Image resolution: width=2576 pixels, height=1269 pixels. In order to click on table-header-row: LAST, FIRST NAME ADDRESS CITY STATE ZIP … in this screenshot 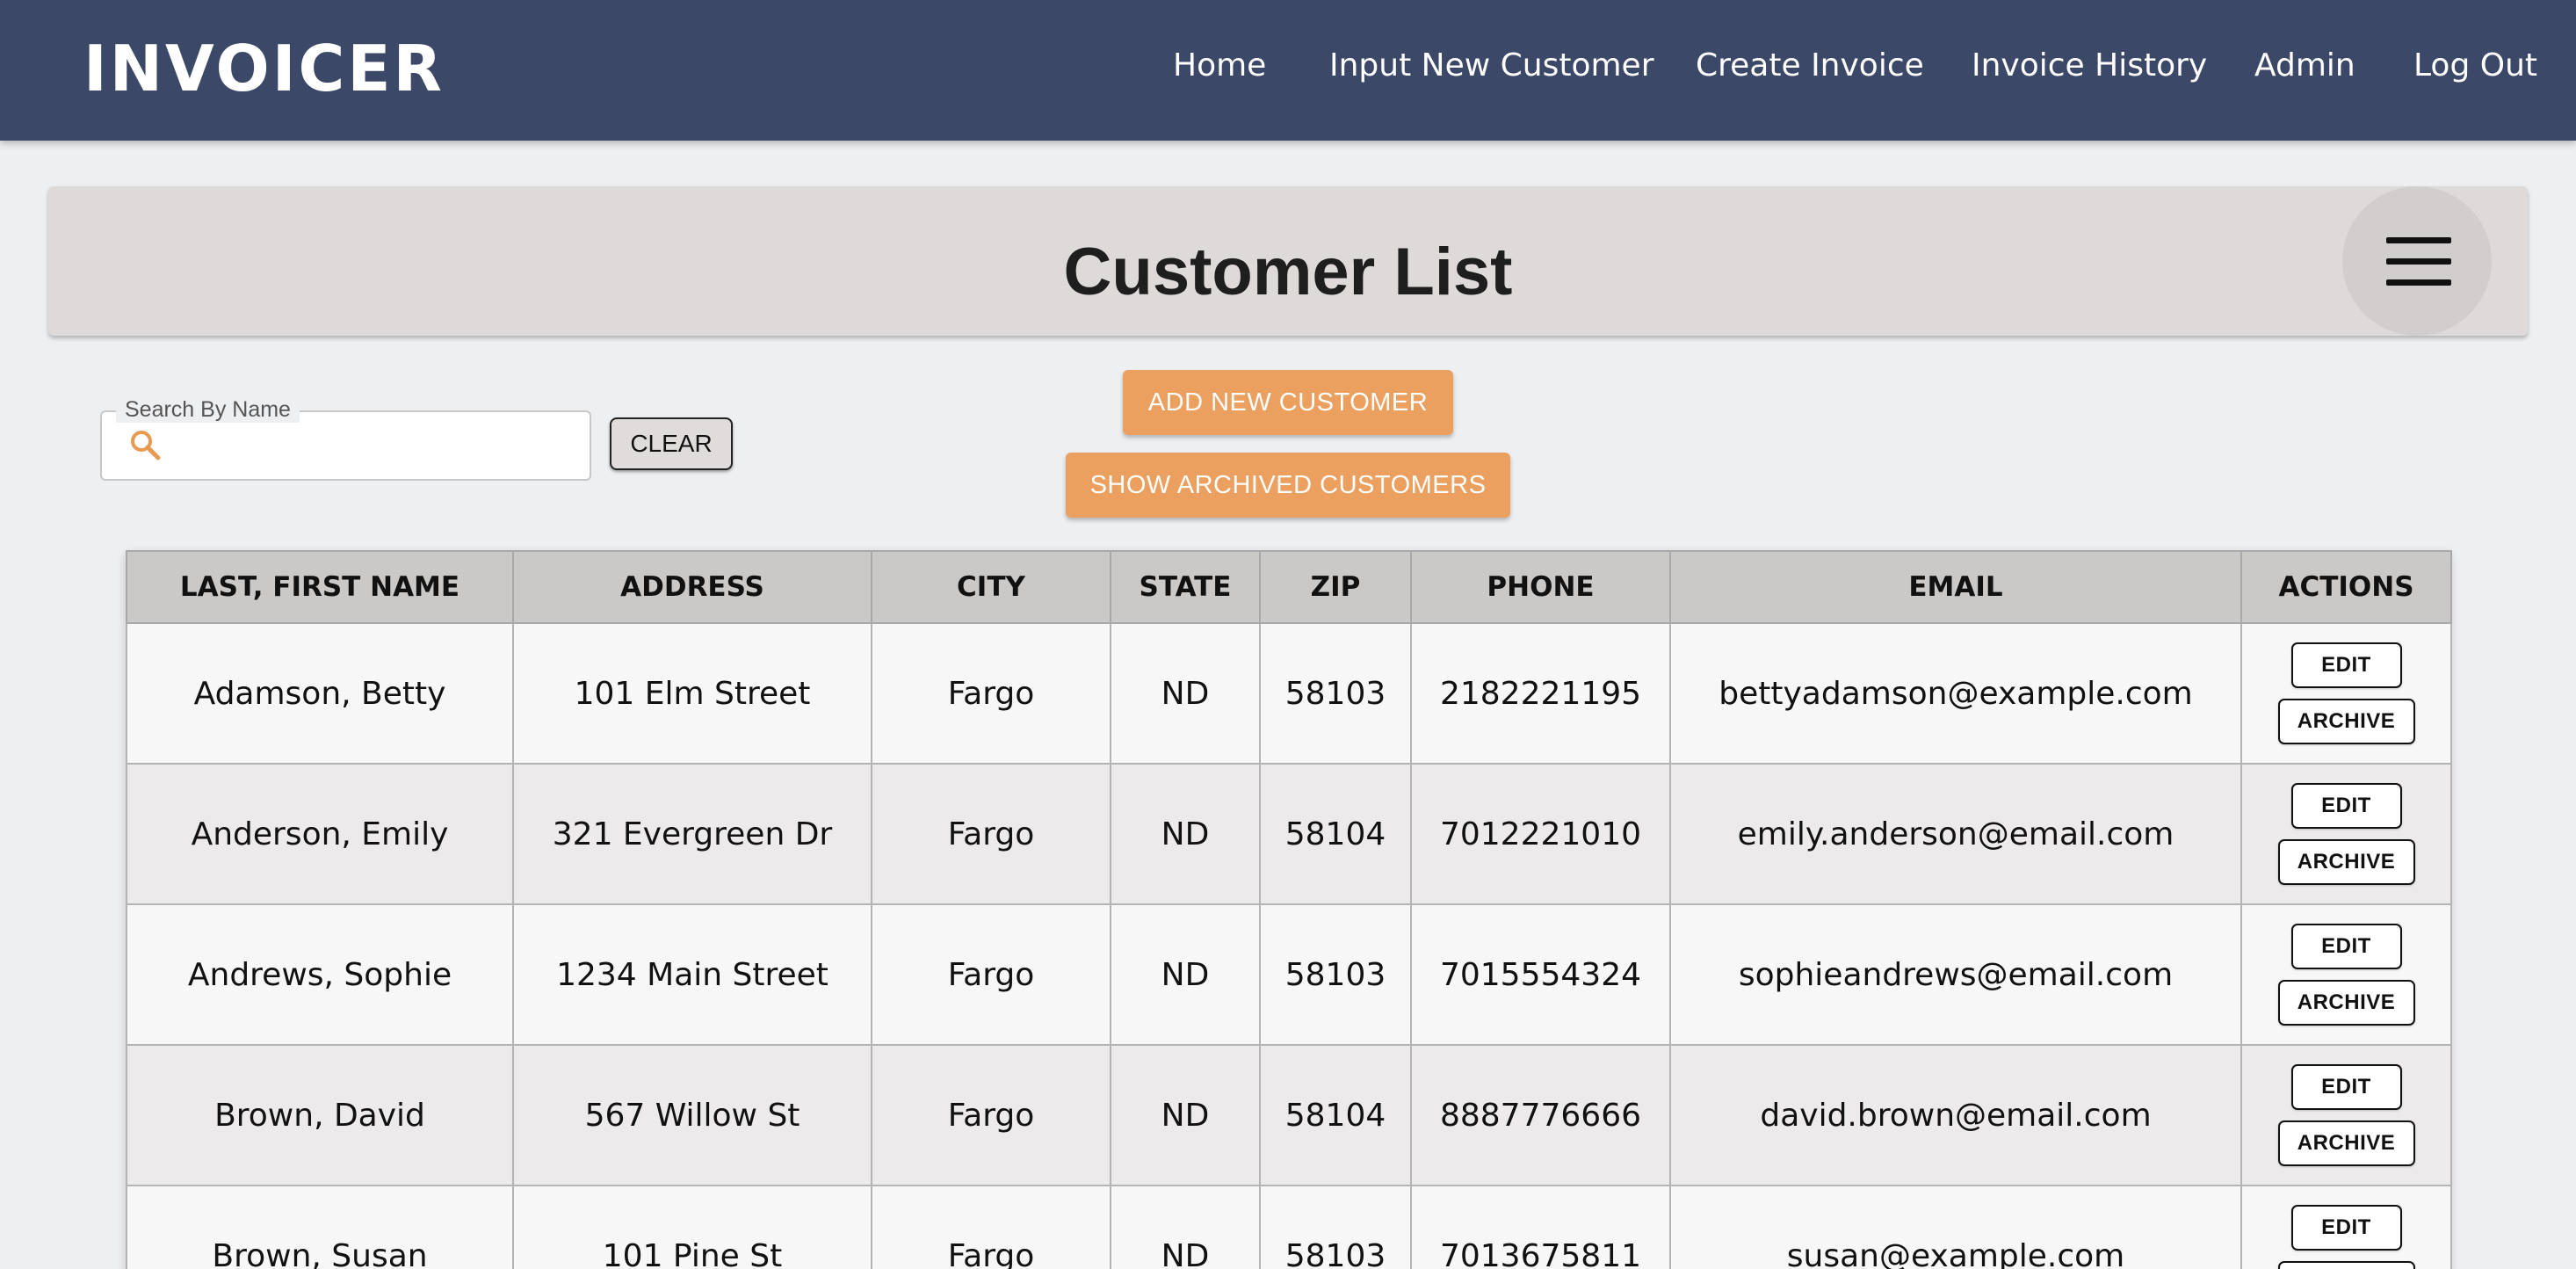, I will do `click(1289, 587)`.